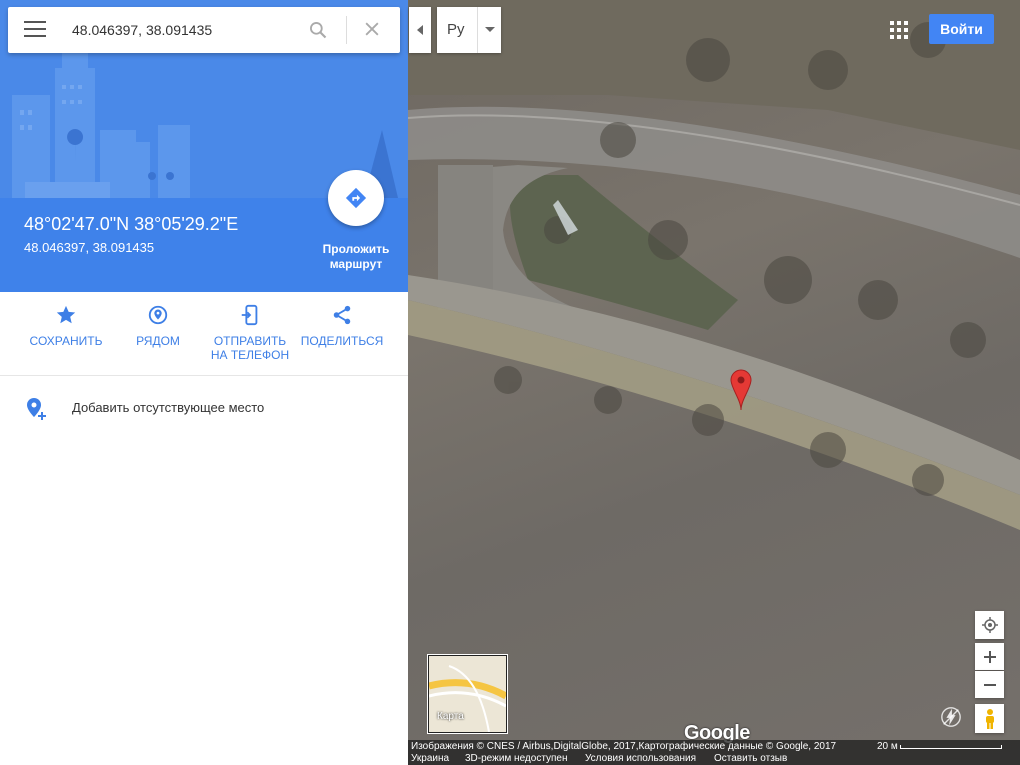 This screenshot has width=1020, height=765. What do you see at coordinates (456, 29) in the screenshot?
I see `language-value: Ру` at bounding box center [456, 29].